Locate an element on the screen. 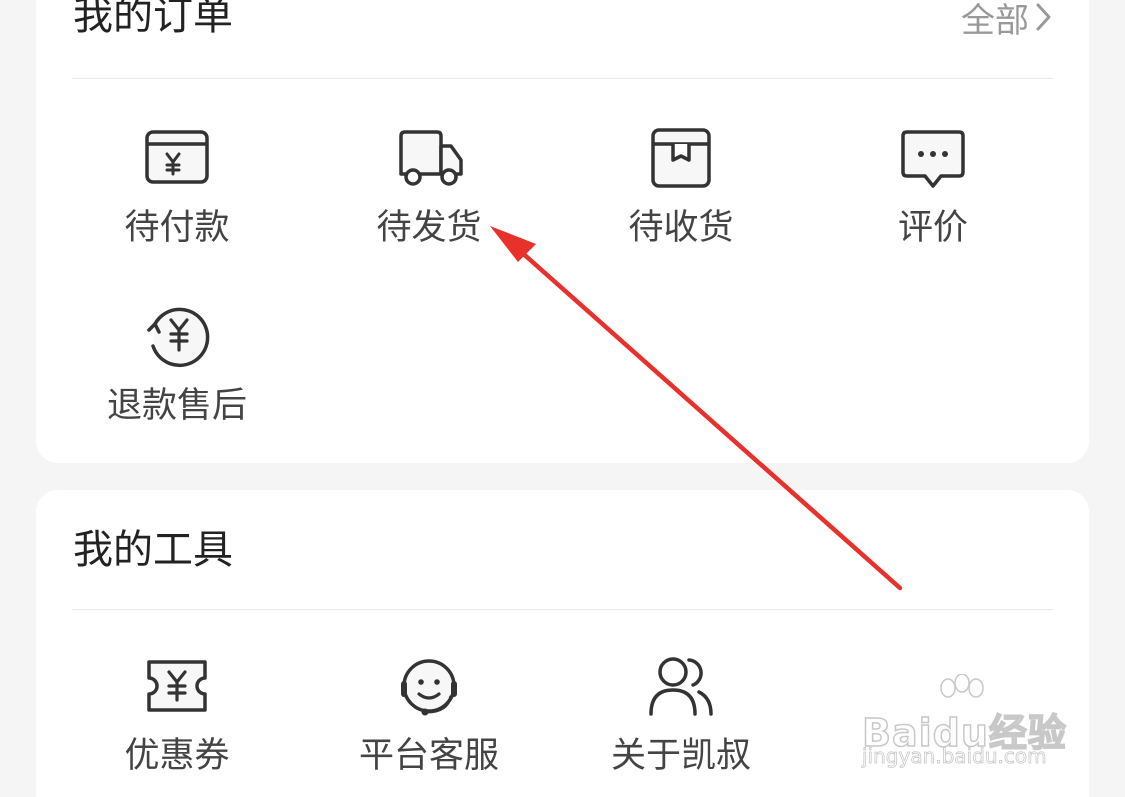 This screenshot has height=797, width=1125. package-box-icon is located at coordinates (681, 158).